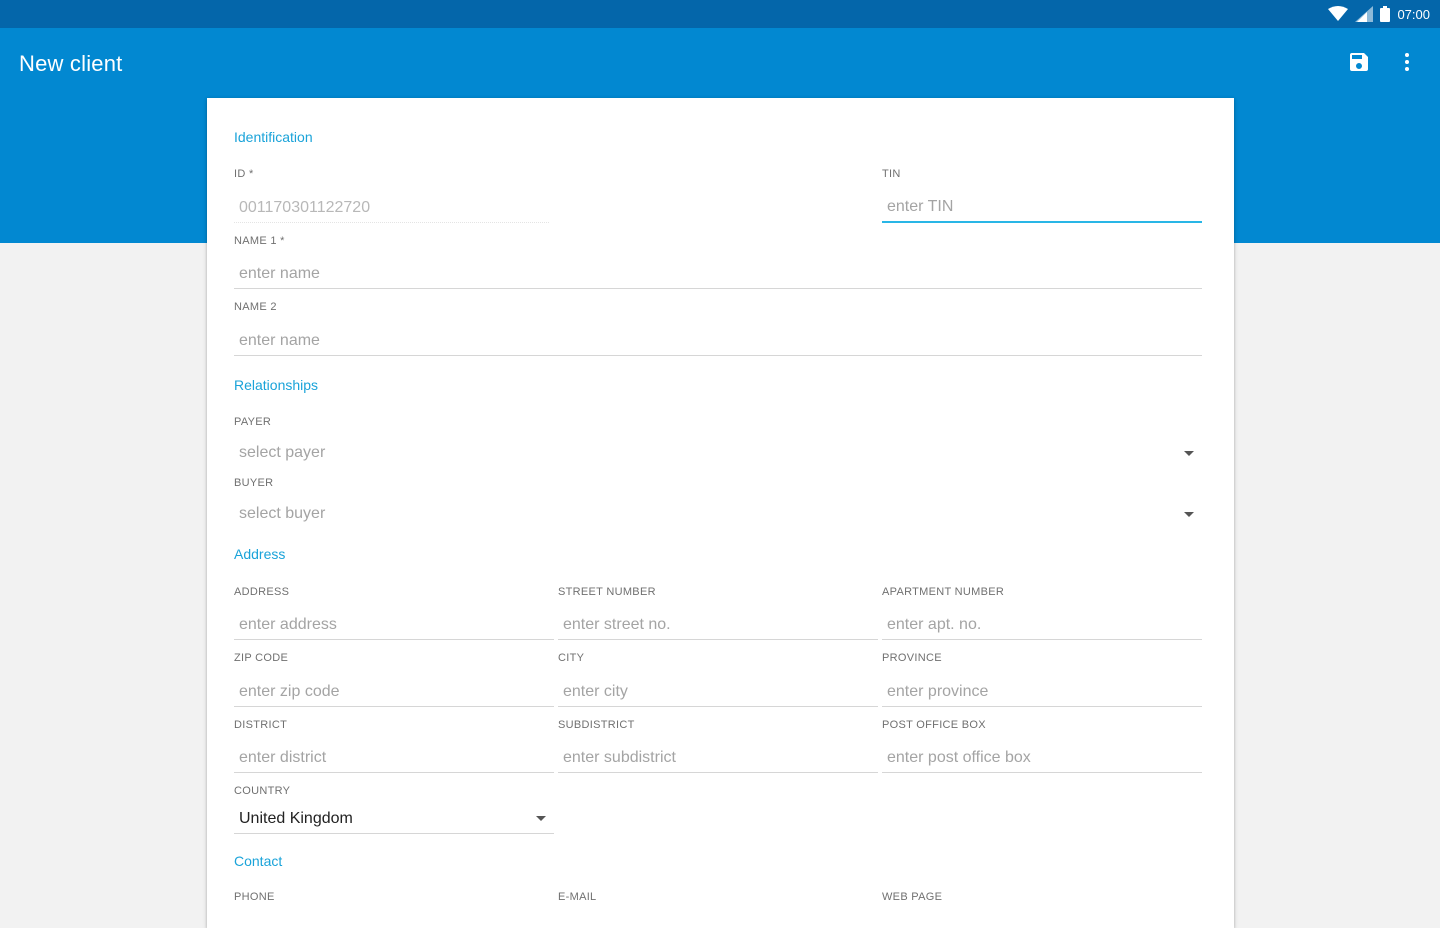  What do you see at coordinates (282, 513) in the screenshot?
I see `buyer-placeholder: select buyer` at bounding box center [282, 513].